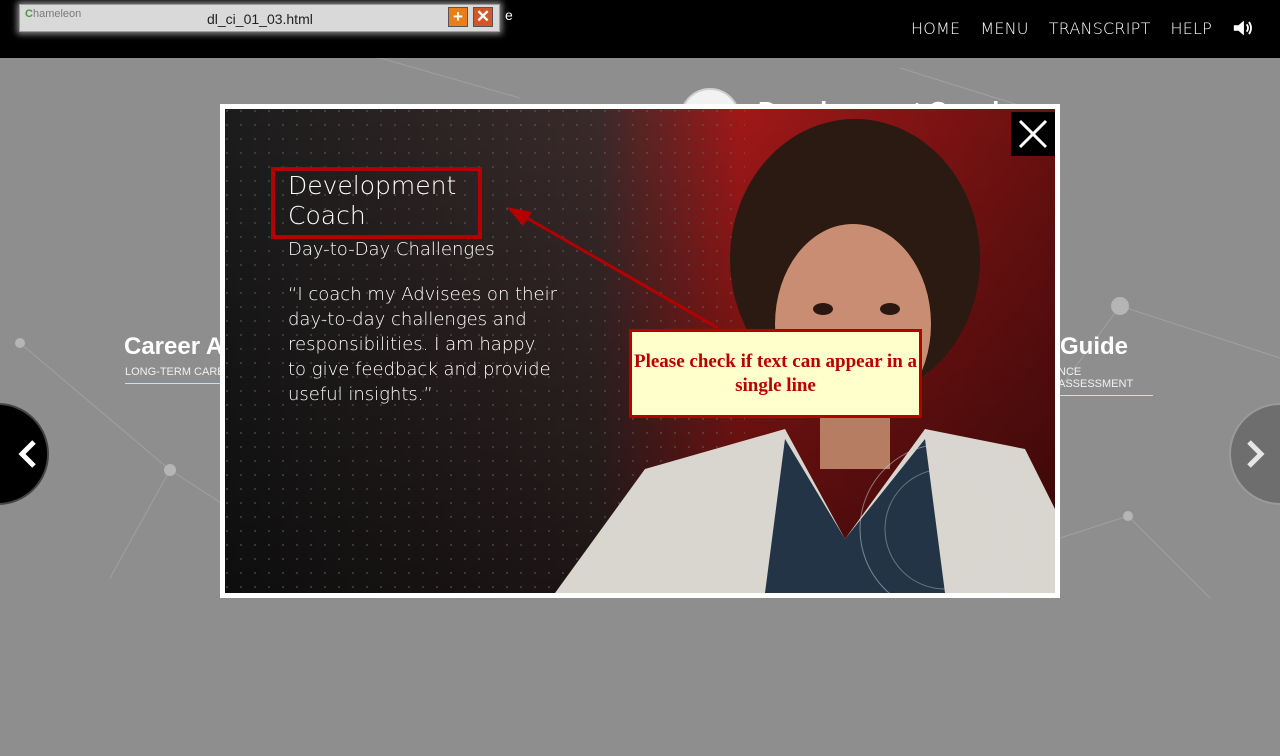  What do you see at coordinates (483, 17) in the screenshot?
I see `close-toolbar-button: ✕` at bounding box center [483, 17].